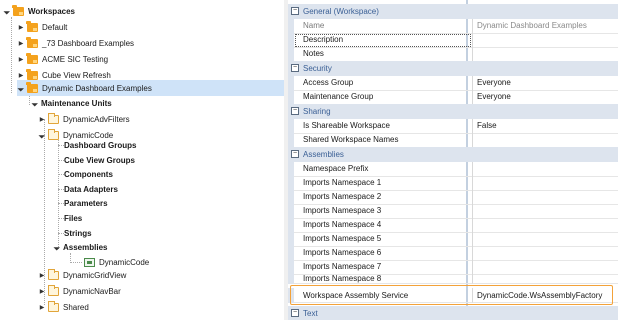 This screenshot has height=320, width=618. What do you see at coordinates (383, 239) in the screenshot?
I see `property-name: Imports Namespace 5` at bounding box center [383, 239].